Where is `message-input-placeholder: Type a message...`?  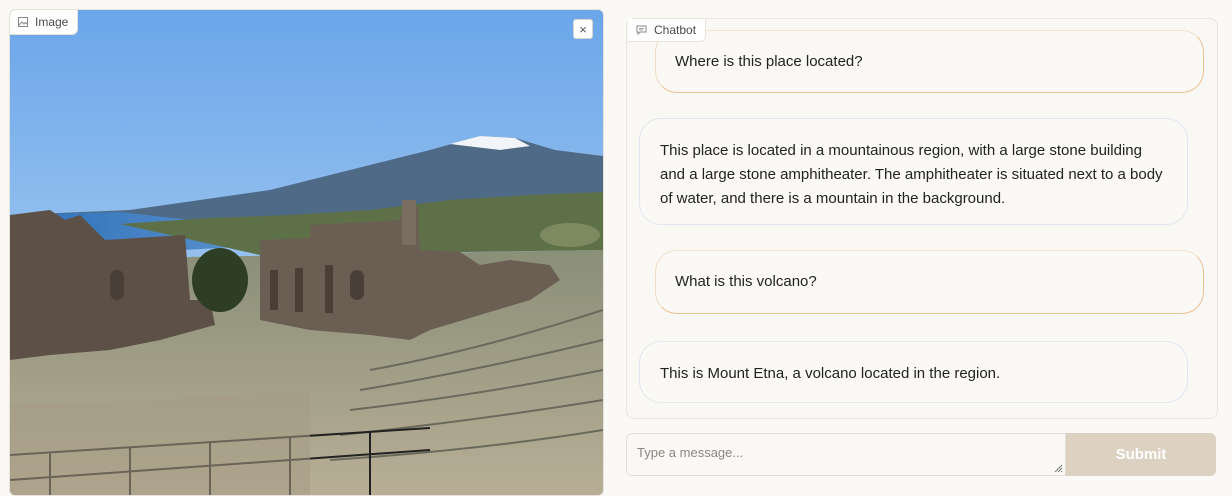 message-input-placeholder: Type a message... is located at coordinates (690, 452).